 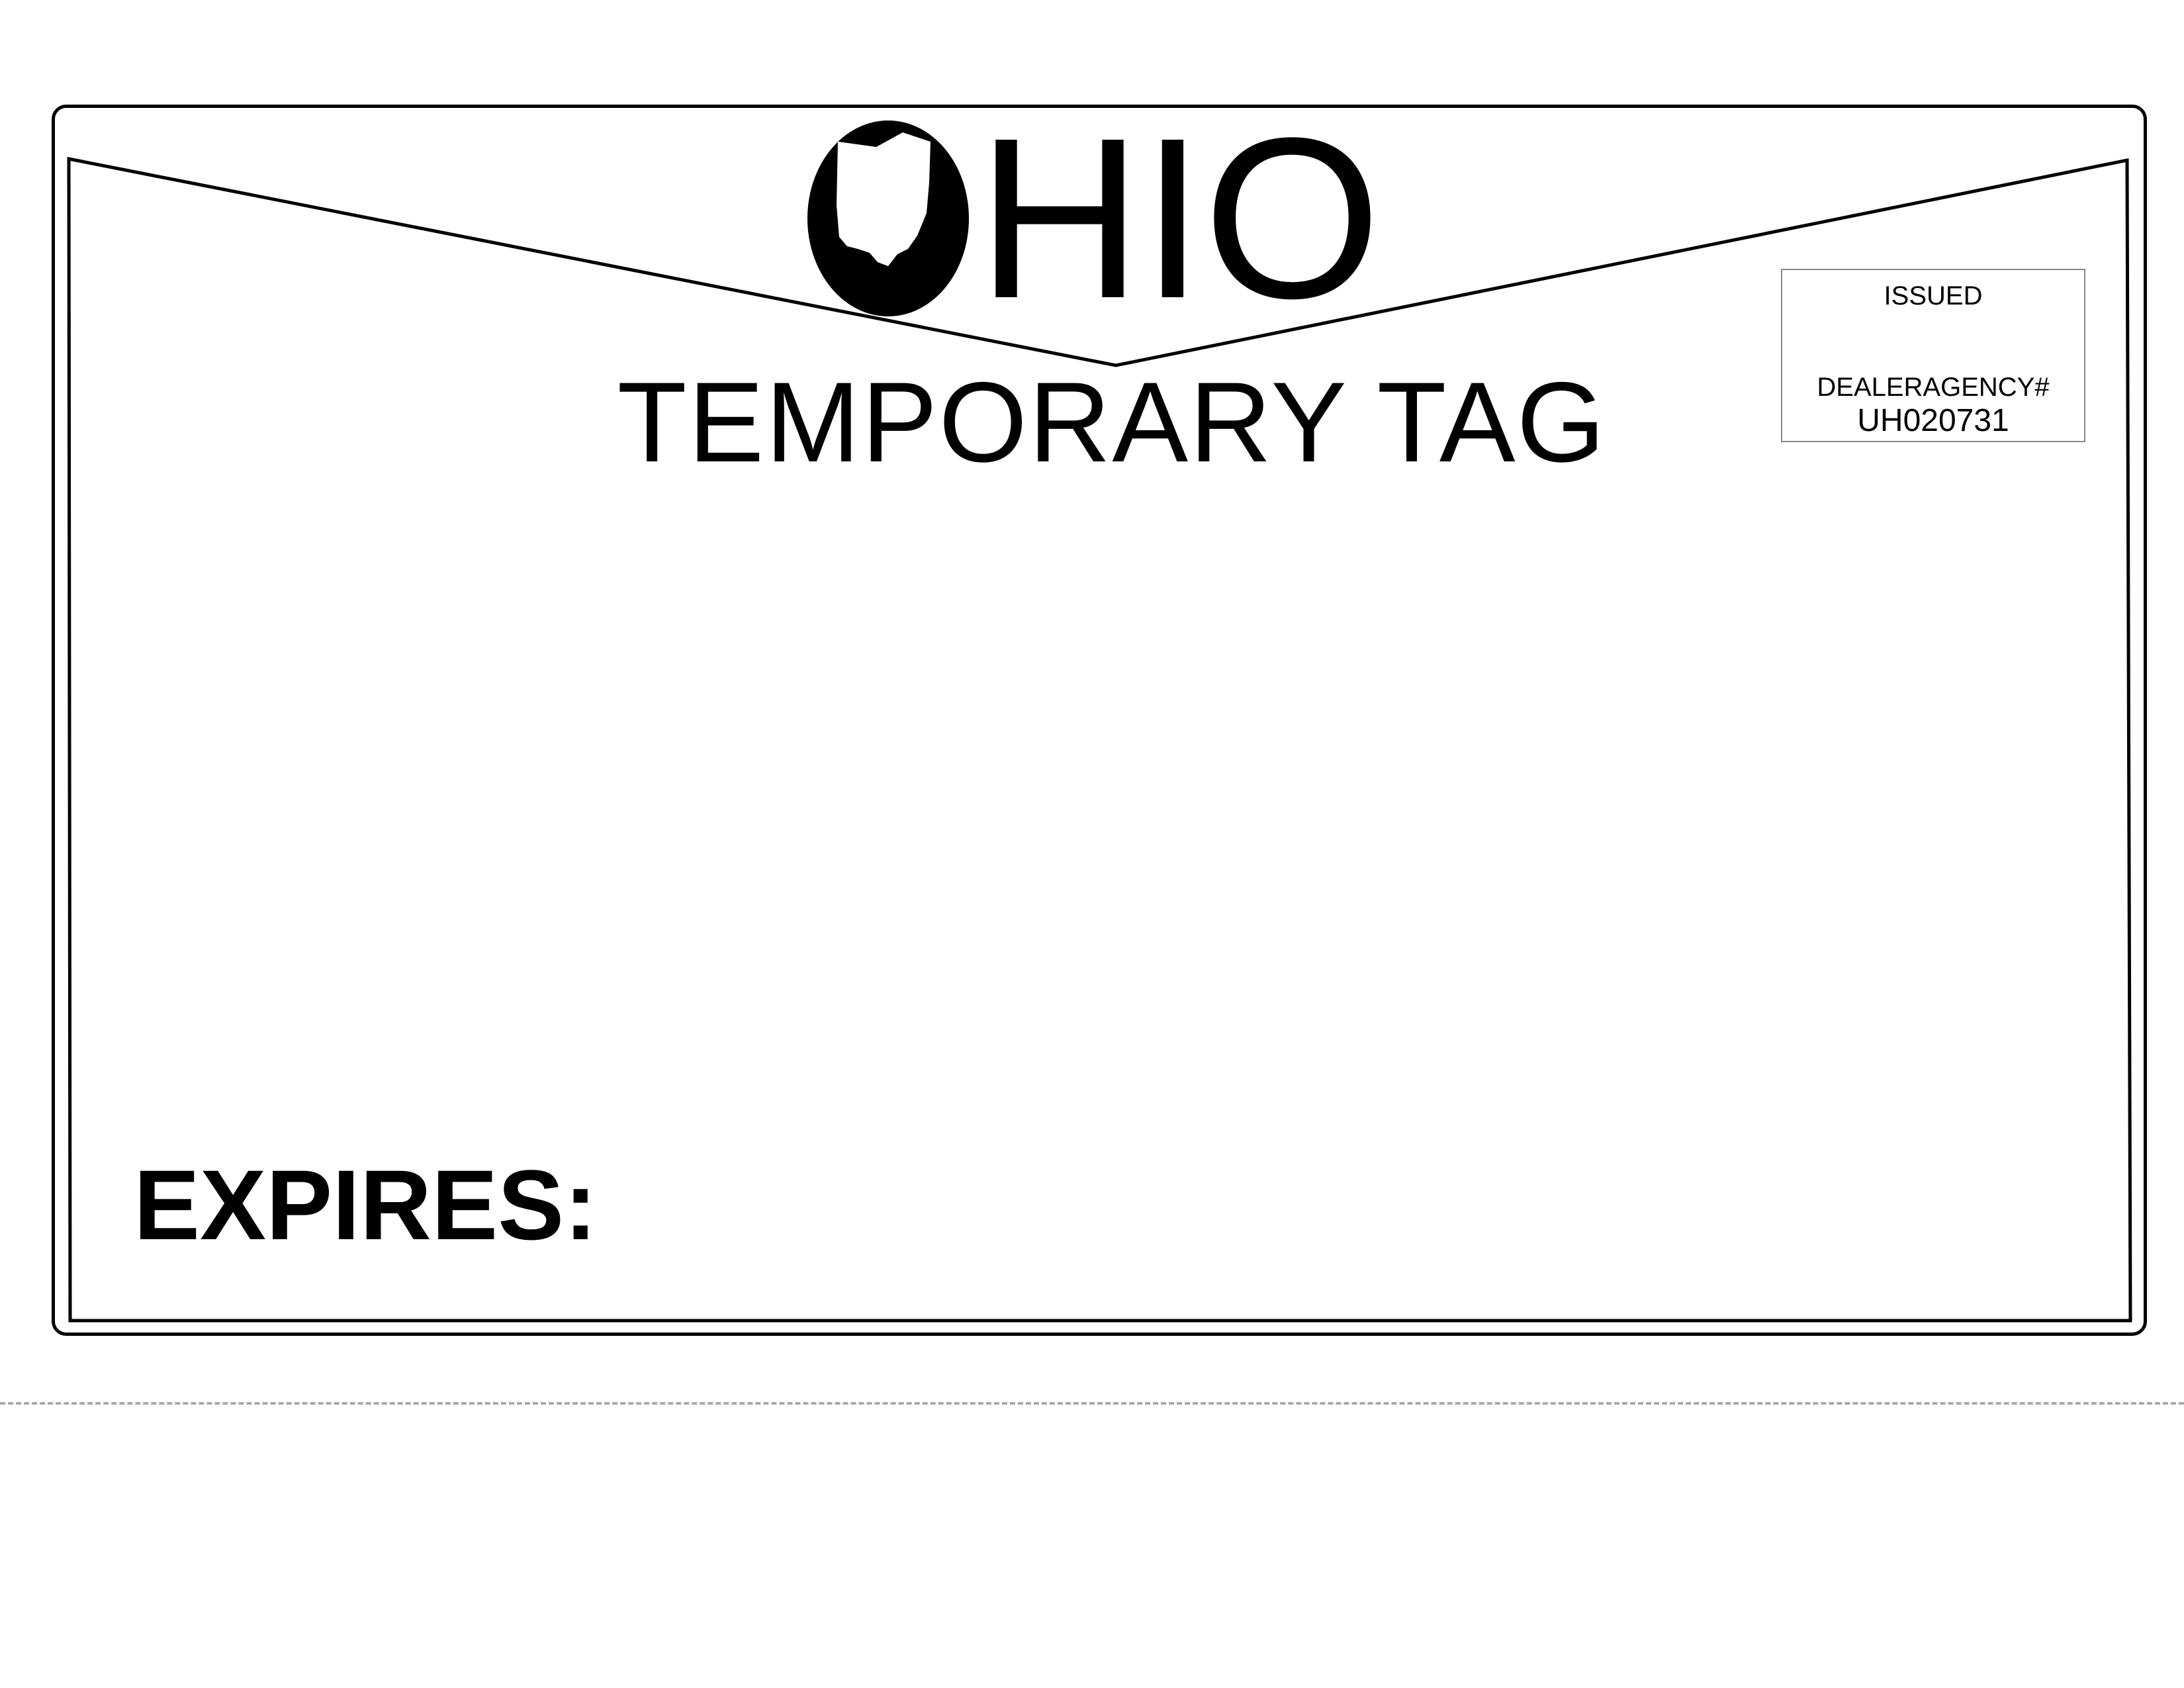 I want to click on dealer-agency-label: DEALERAGENCY#, so click(x=1934, y=387).